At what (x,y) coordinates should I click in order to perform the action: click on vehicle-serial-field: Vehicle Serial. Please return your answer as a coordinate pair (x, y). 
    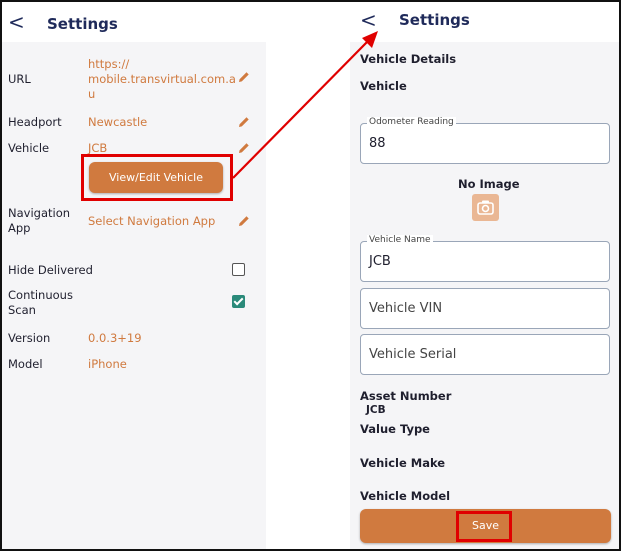
    Looking at the image, I should click on (485, 354).